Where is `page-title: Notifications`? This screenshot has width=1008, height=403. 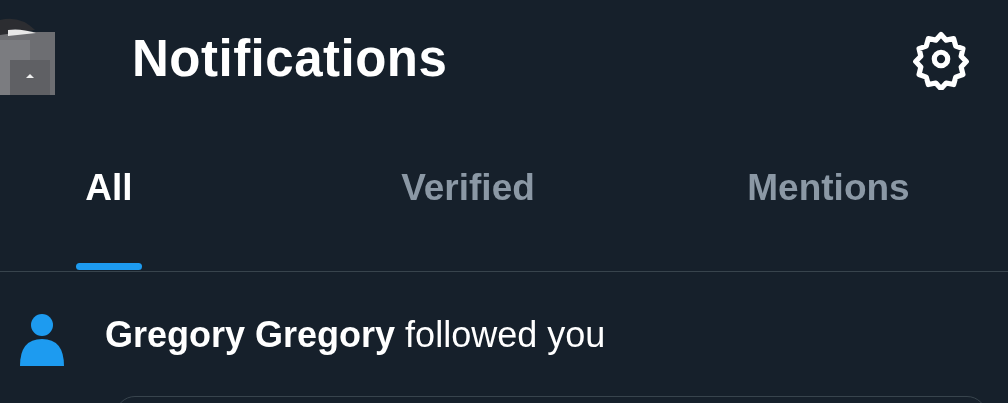
page-title: Notifications is located at coordinates (290, 59).